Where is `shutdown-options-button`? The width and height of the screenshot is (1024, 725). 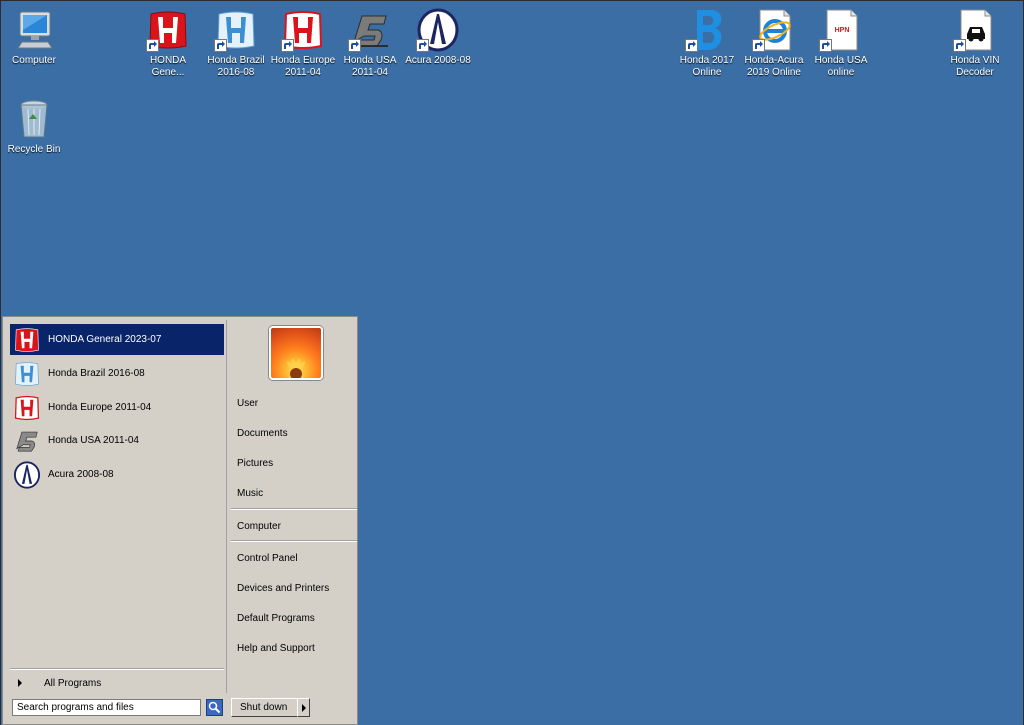
shutdown-options-button is located at coordinates (303, 707).